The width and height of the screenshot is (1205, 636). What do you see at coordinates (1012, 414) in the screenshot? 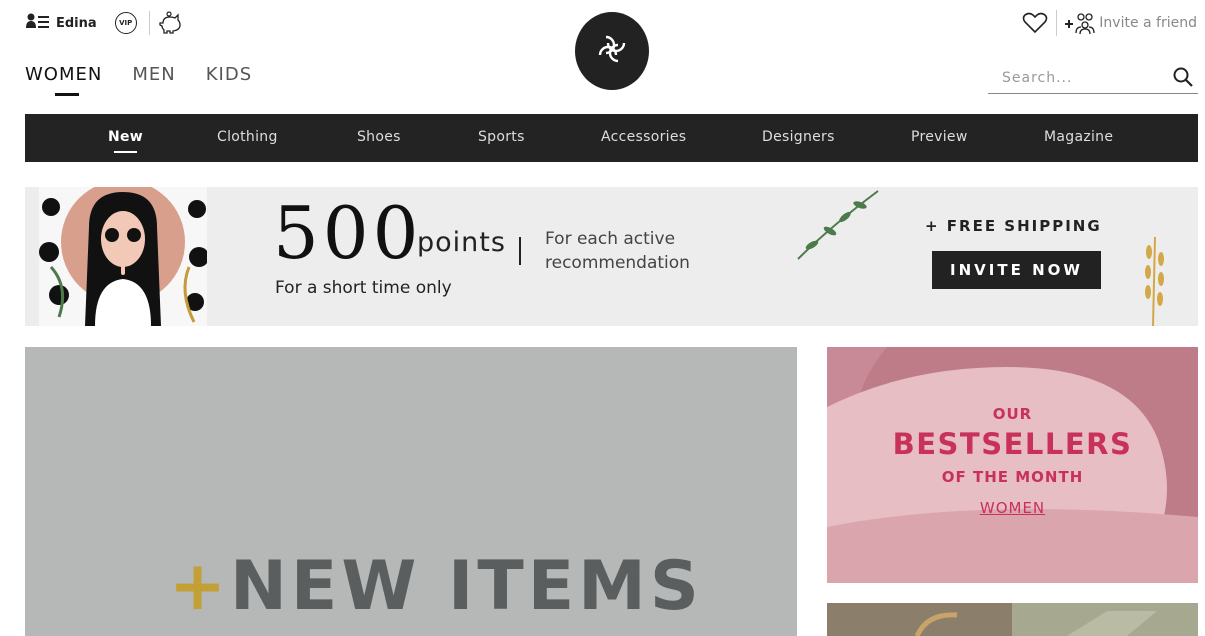
I see `bestsellers-our: OUR` at bounding box center [1012, 414].